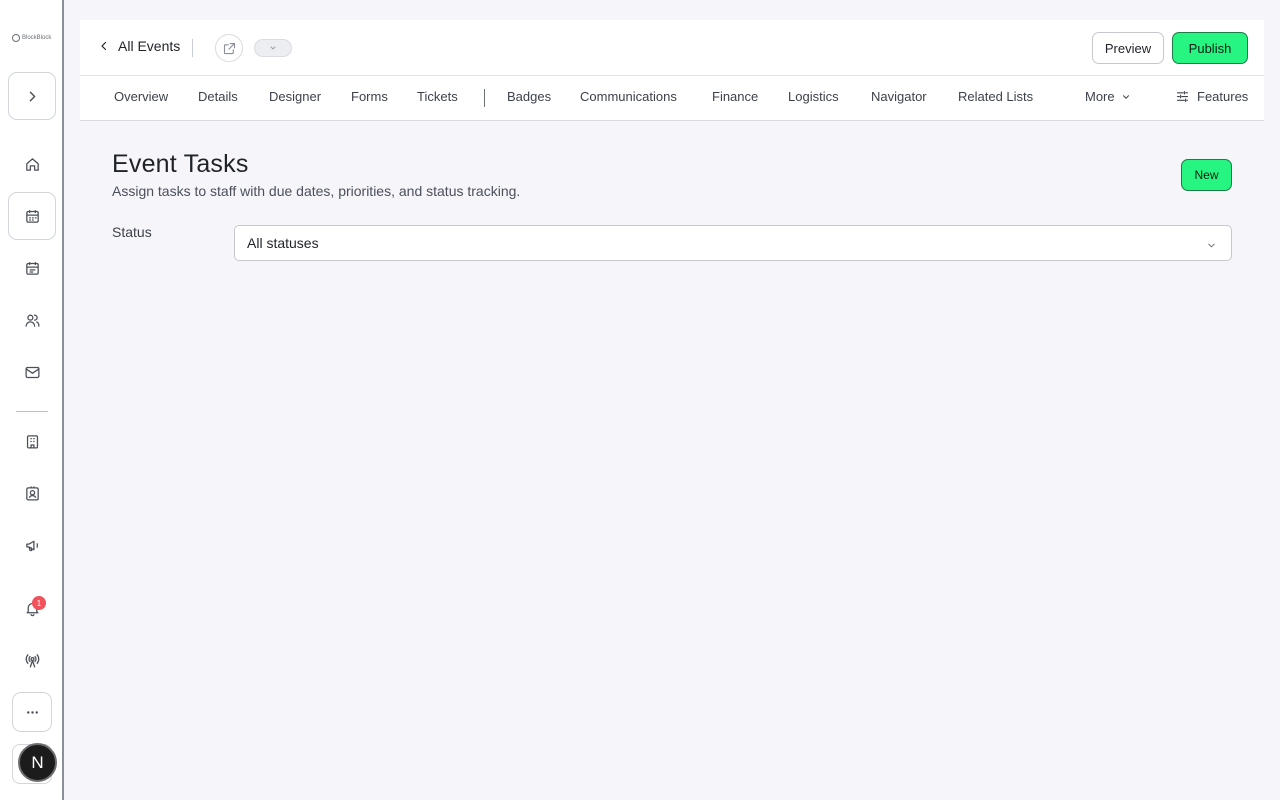 The width and height of the screenshot is (1280, 800). What do you see at coordinates (37, 762) in the screenshot?
I see `avatar: N` at bounding box center [37, 762].